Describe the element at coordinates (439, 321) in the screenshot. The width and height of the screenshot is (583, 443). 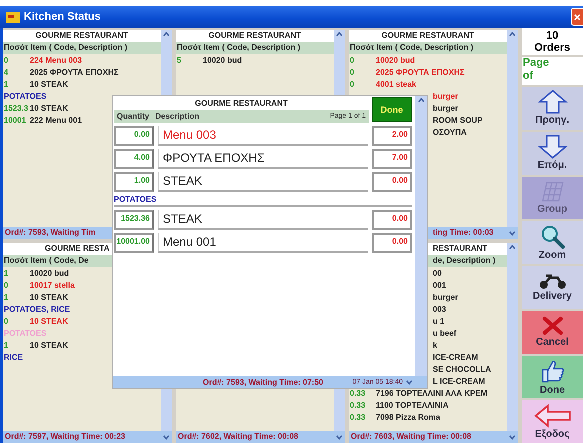
I see `order-item: u 1` at that location.